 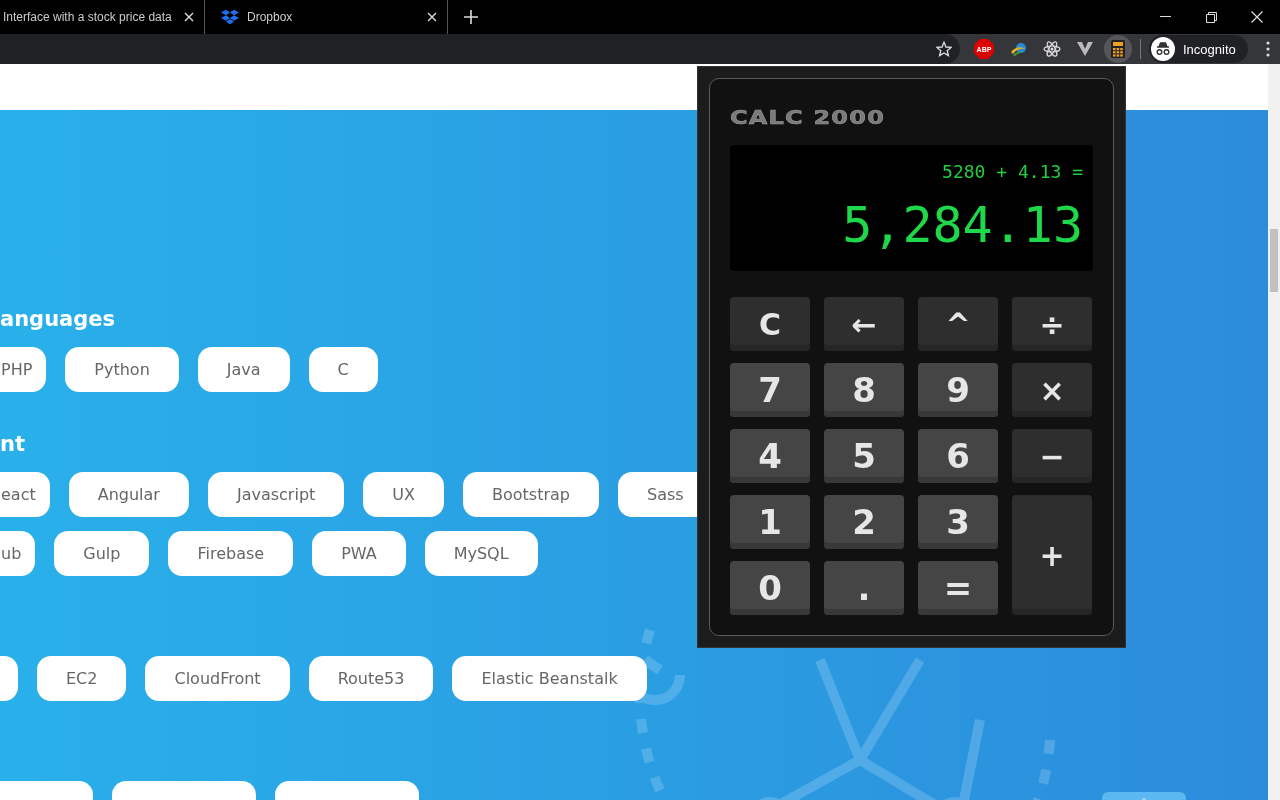 I want to click on star-icon, so click(x=944, y=49).